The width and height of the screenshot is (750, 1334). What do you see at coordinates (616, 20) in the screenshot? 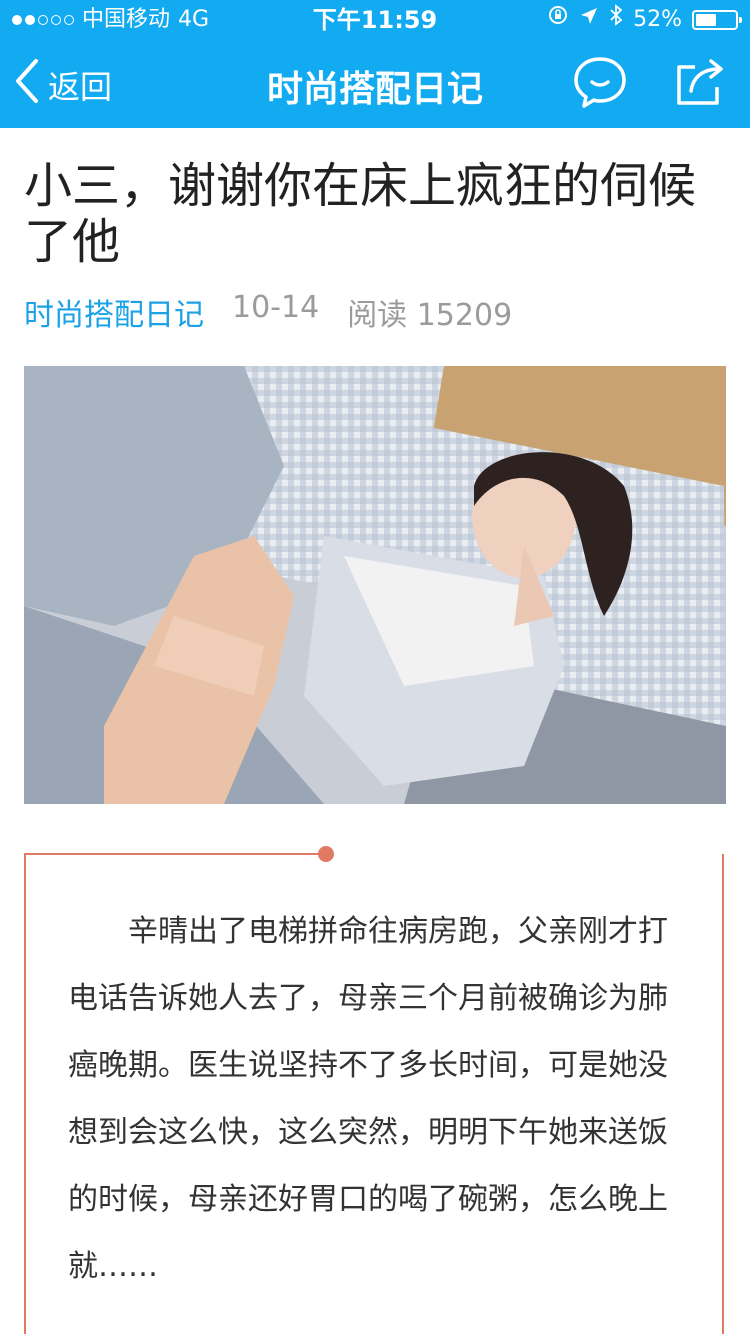
I see `bluetooth-icon` at bounding box center [616, 20].